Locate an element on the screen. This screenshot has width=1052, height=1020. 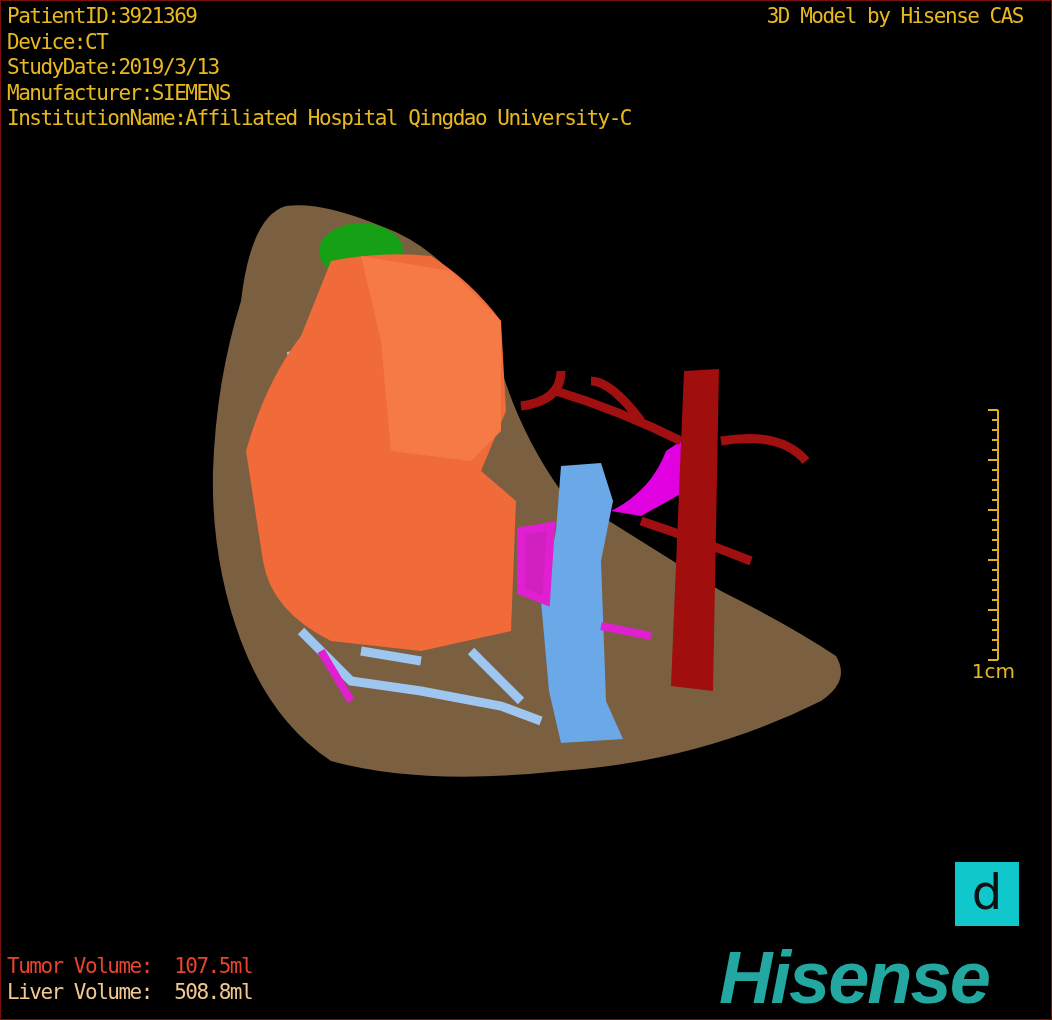
patient-info-text: Manufacturer:SIEMENS is located at coordinates (119, 93).